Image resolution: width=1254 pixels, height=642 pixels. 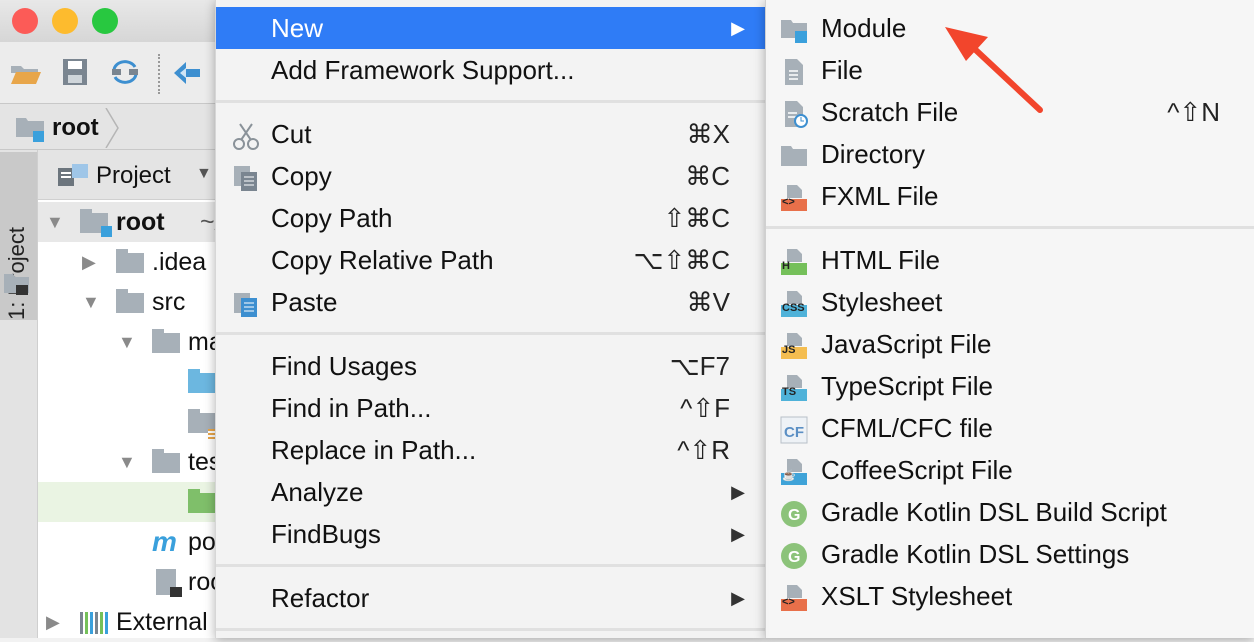 What do you see at coordinates (301, 176) in the screenshot?
I see `menu-item-label: Copy` at bounding box center [301, 176].